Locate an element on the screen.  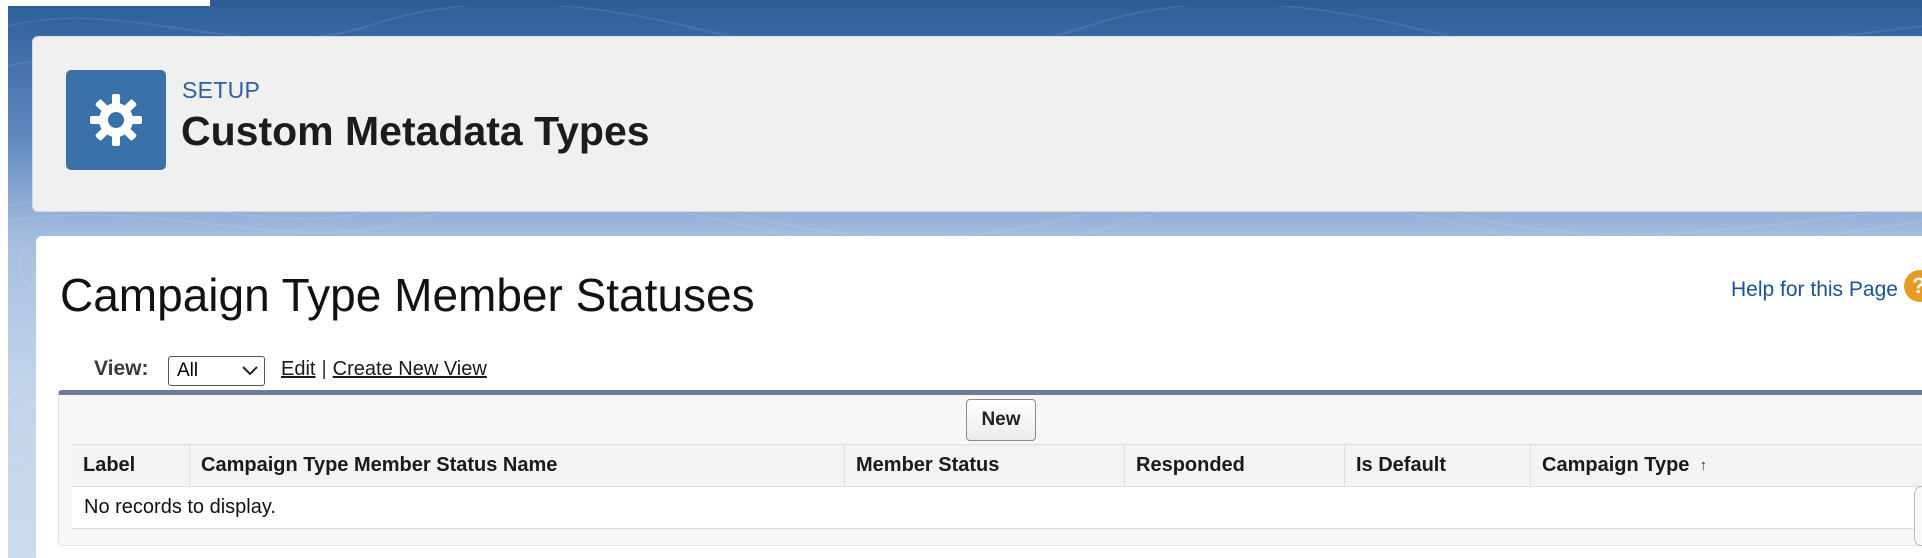
header-title: Custom Metadata Types is located at coordinates (415, 131).